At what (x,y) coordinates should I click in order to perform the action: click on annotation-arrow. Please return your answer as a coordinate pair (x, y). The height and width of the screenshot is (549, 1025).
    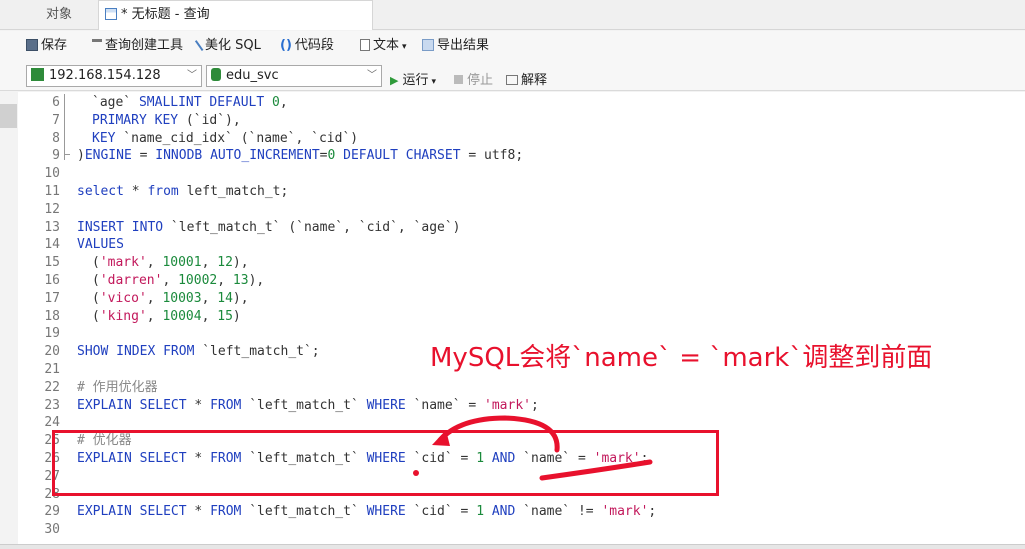
    Looking at the image, I should click on (533, 448).